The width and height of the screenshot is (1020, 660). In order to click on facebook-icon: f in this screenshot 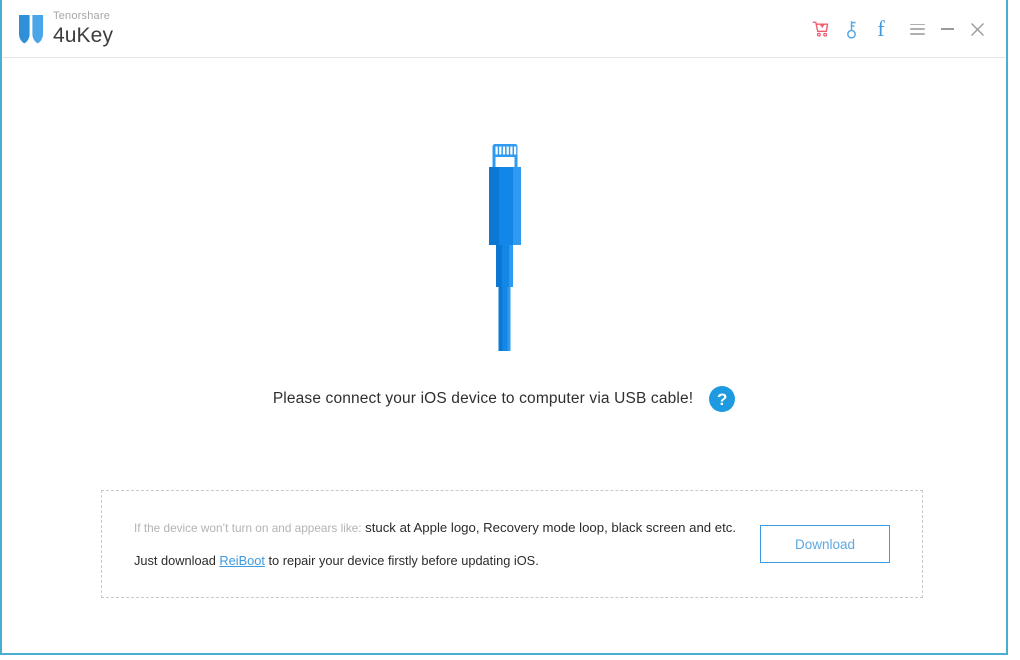, I will do `click(881, 29)`.